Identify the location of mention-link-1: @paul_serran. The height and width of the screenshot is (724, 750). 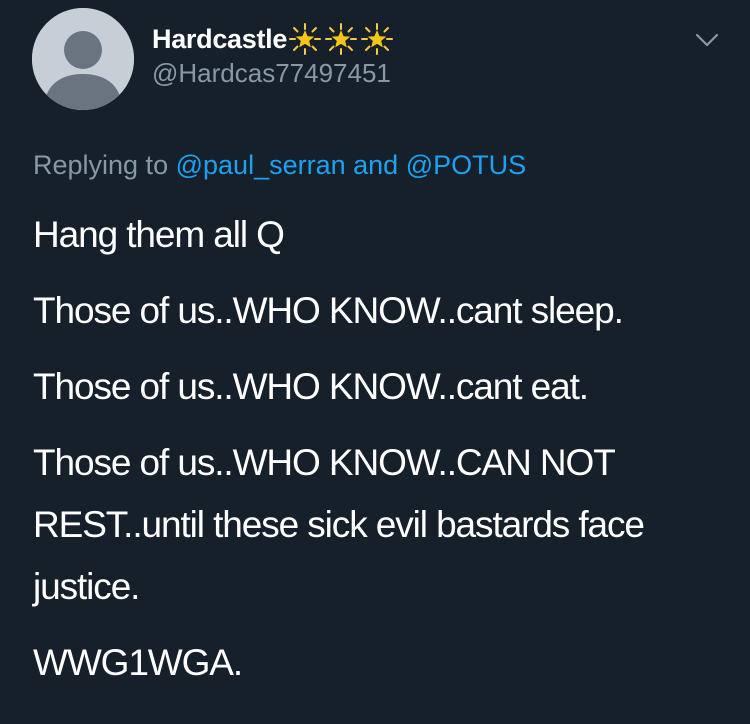
(261, 165).